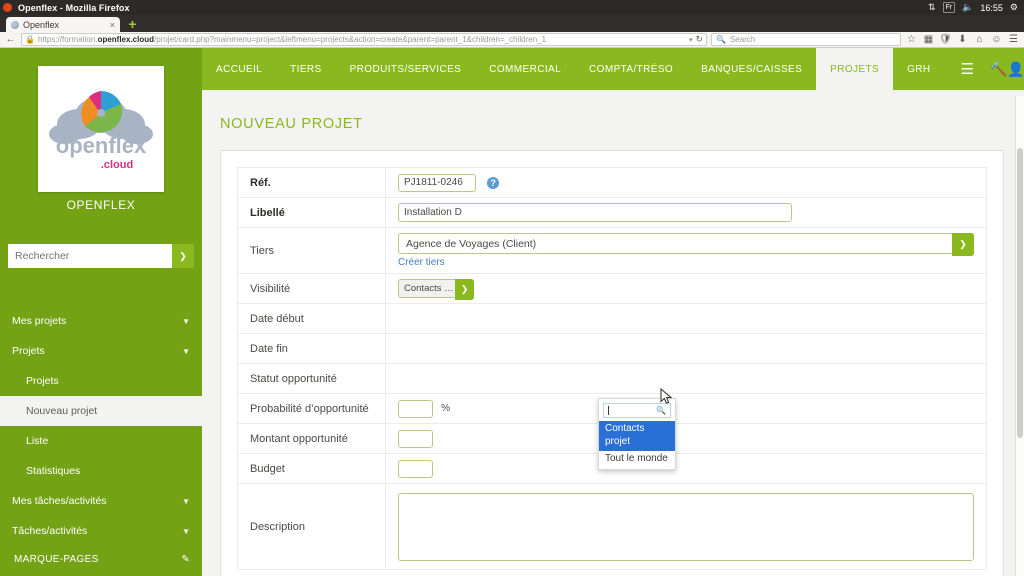  Describe the element at coordinates (101, 351) in the screenshot. I see `sidebar-item-projets-group: Projets ▼` at that location.